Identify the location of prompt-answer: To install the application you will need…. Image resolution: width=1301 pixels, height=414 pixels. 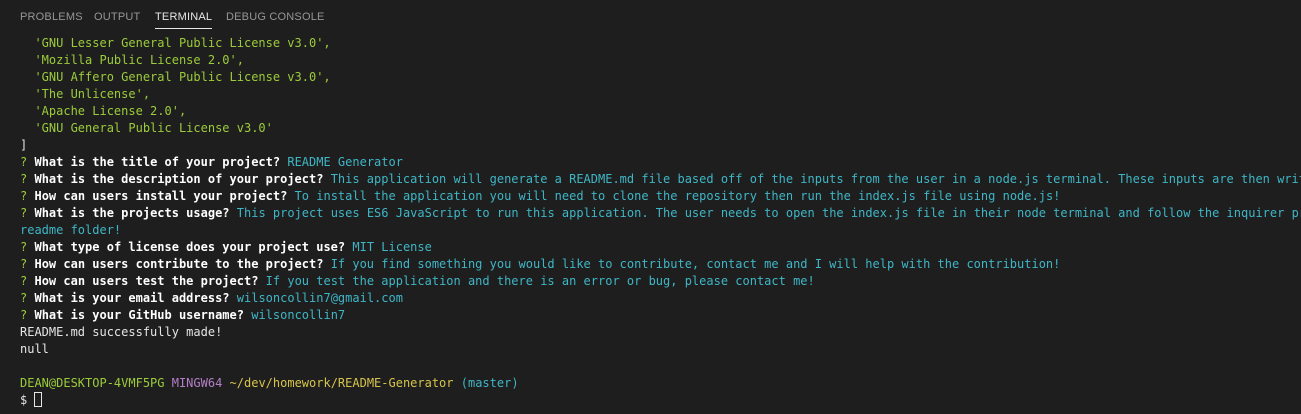
(677, 196).